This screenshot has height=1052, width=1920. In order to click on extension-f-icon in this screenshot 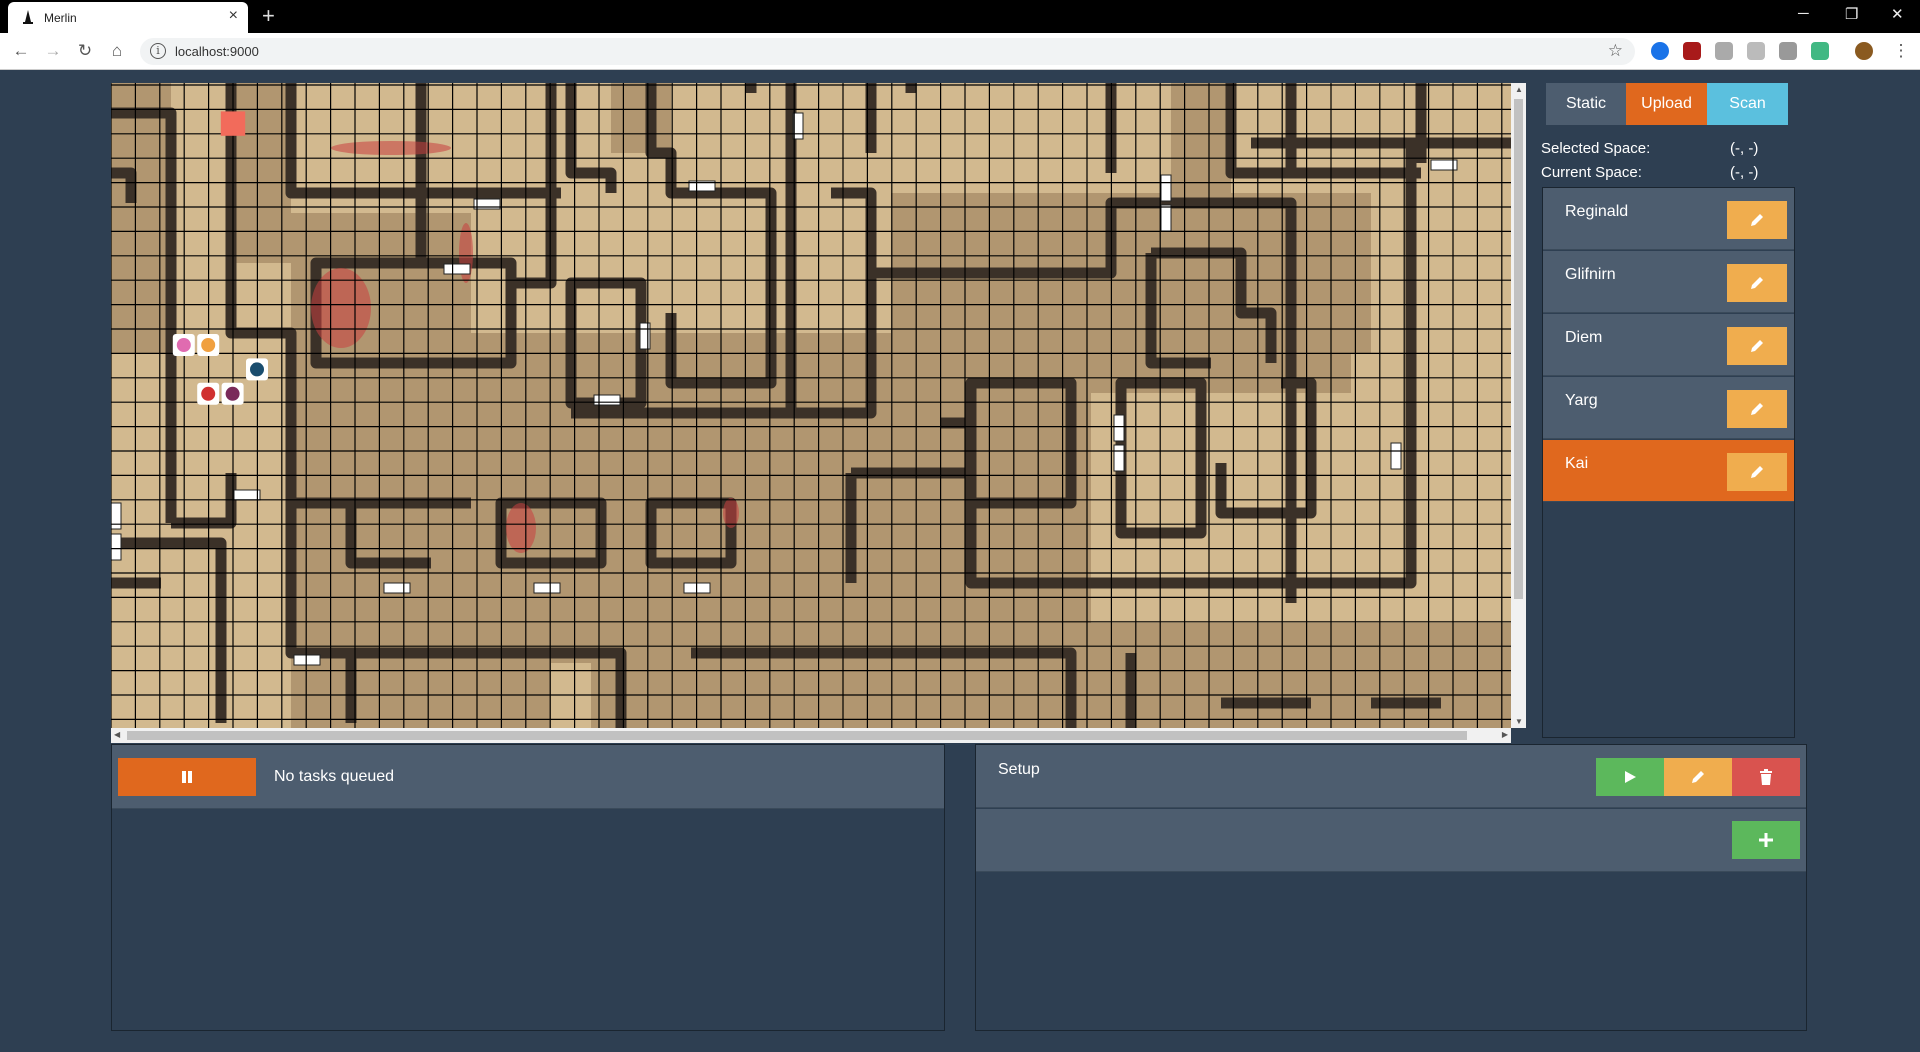, I will do `click(1788, 51)`.